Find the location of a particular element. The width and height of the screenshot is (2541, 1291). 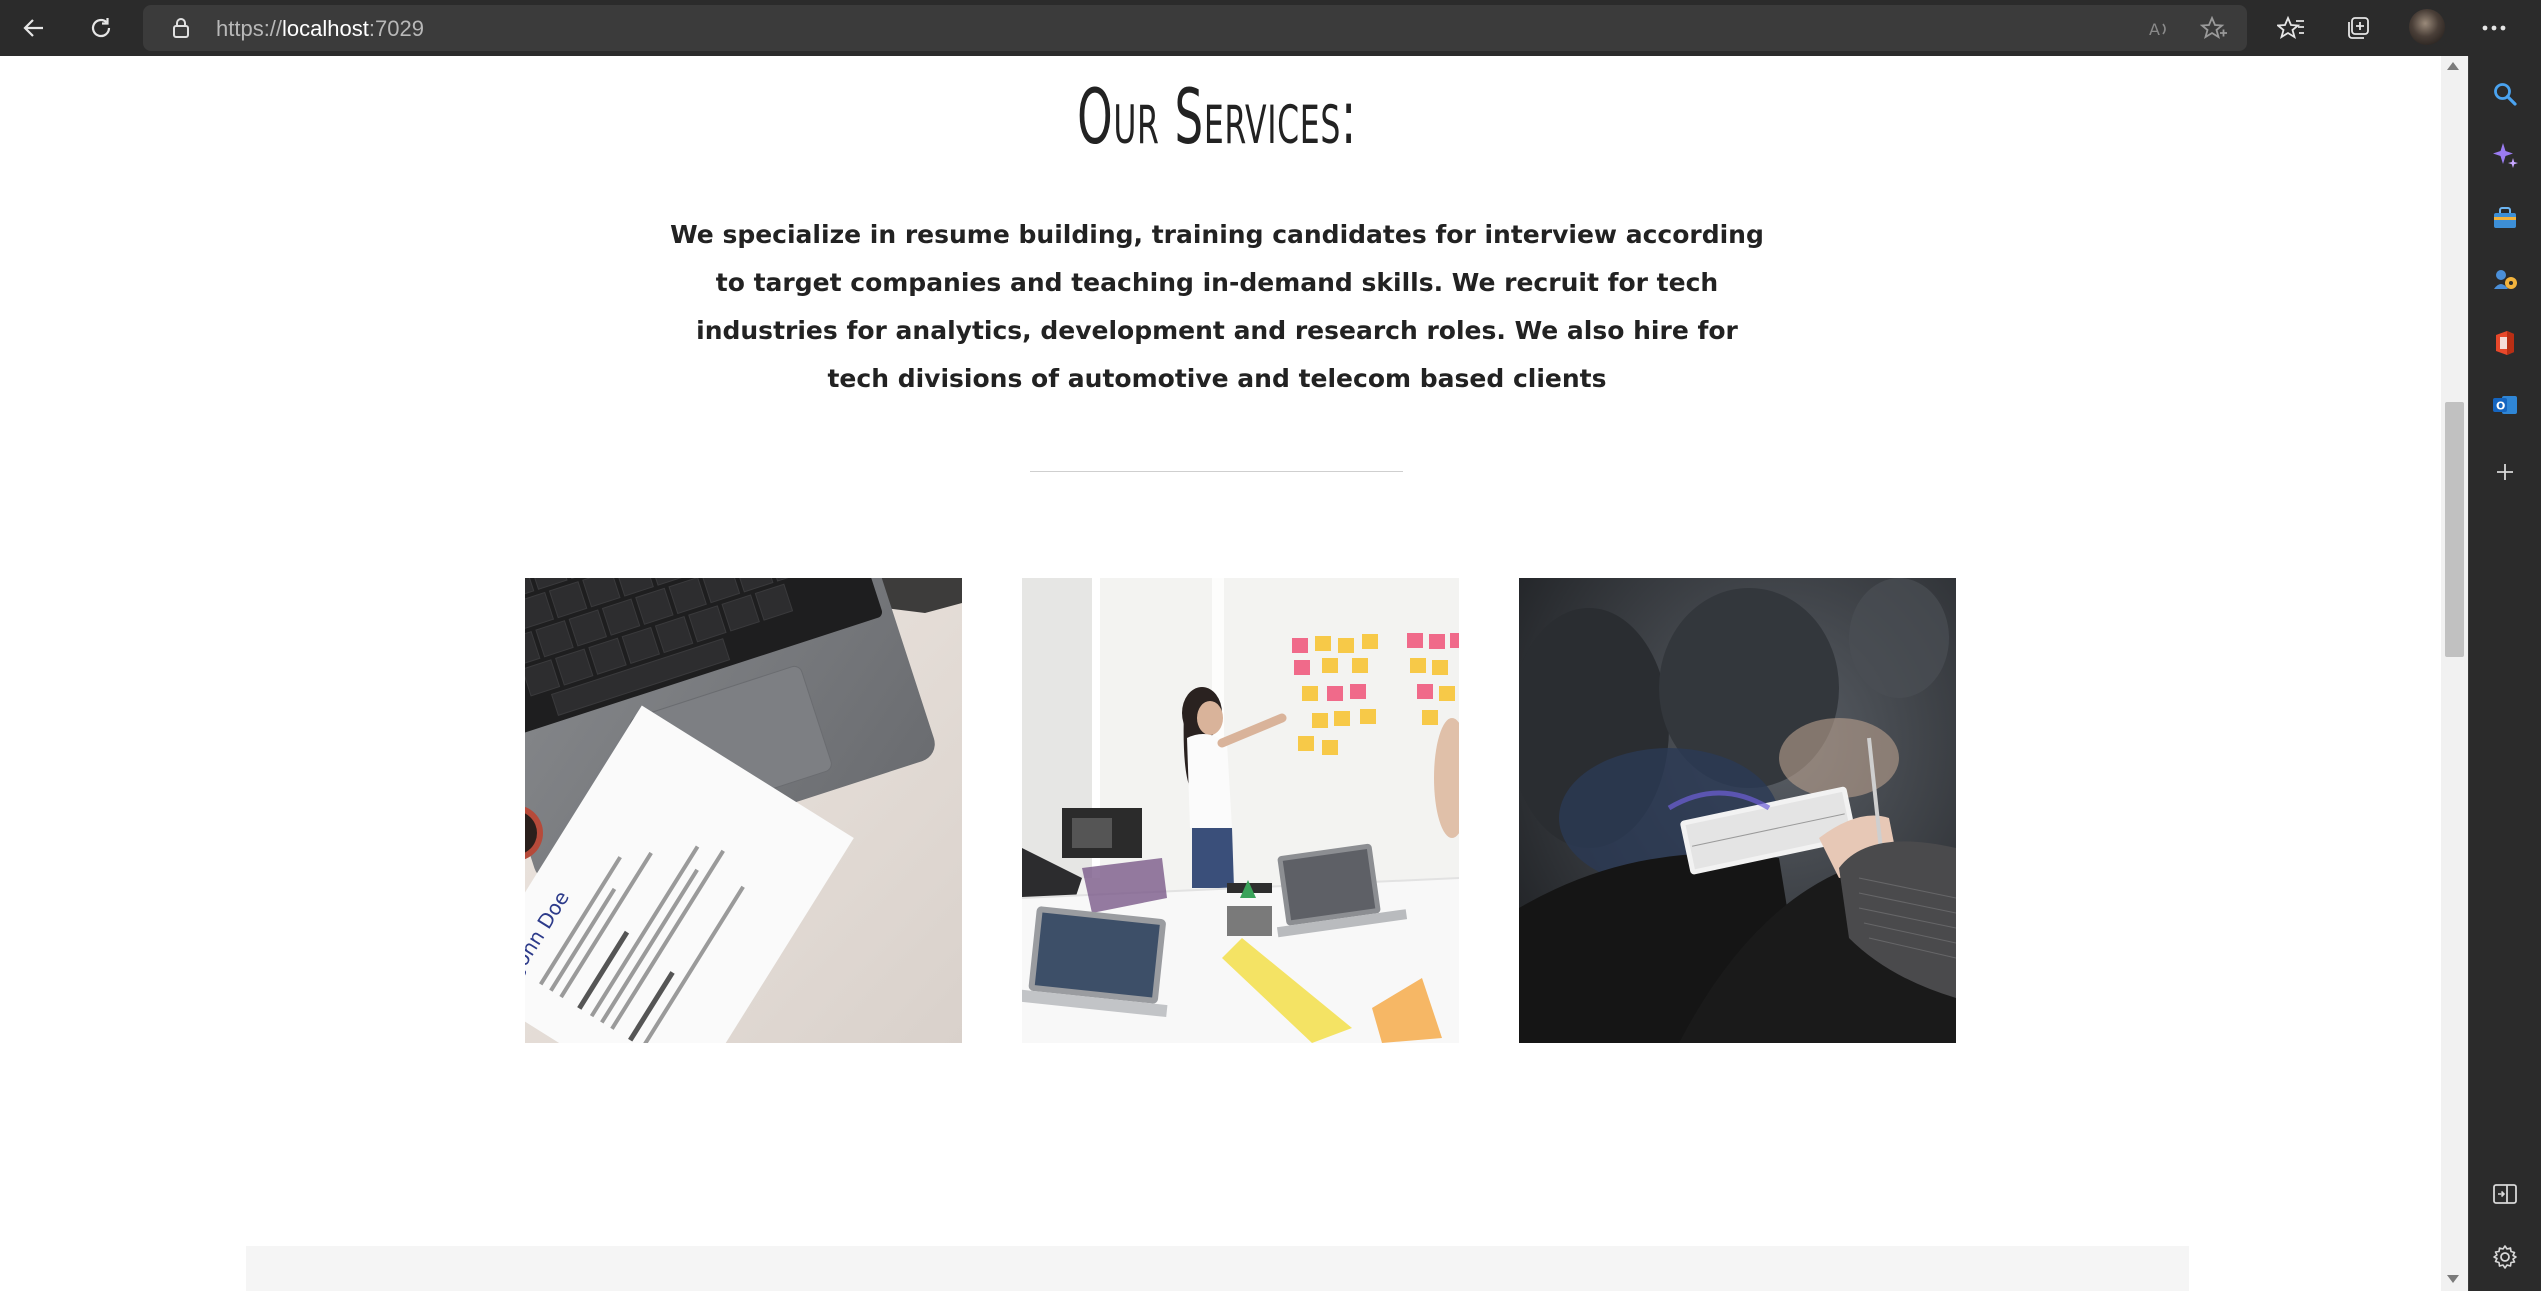

more-icon is located at coordinates (2494, 28).